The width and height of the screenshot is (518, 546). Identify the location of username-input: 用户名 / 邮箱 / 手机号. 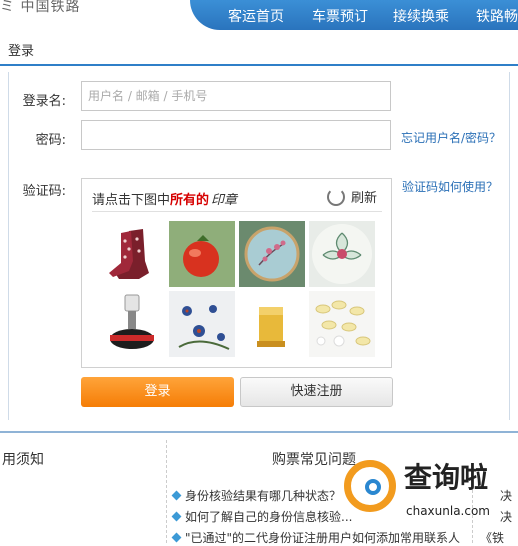
(236, 96).